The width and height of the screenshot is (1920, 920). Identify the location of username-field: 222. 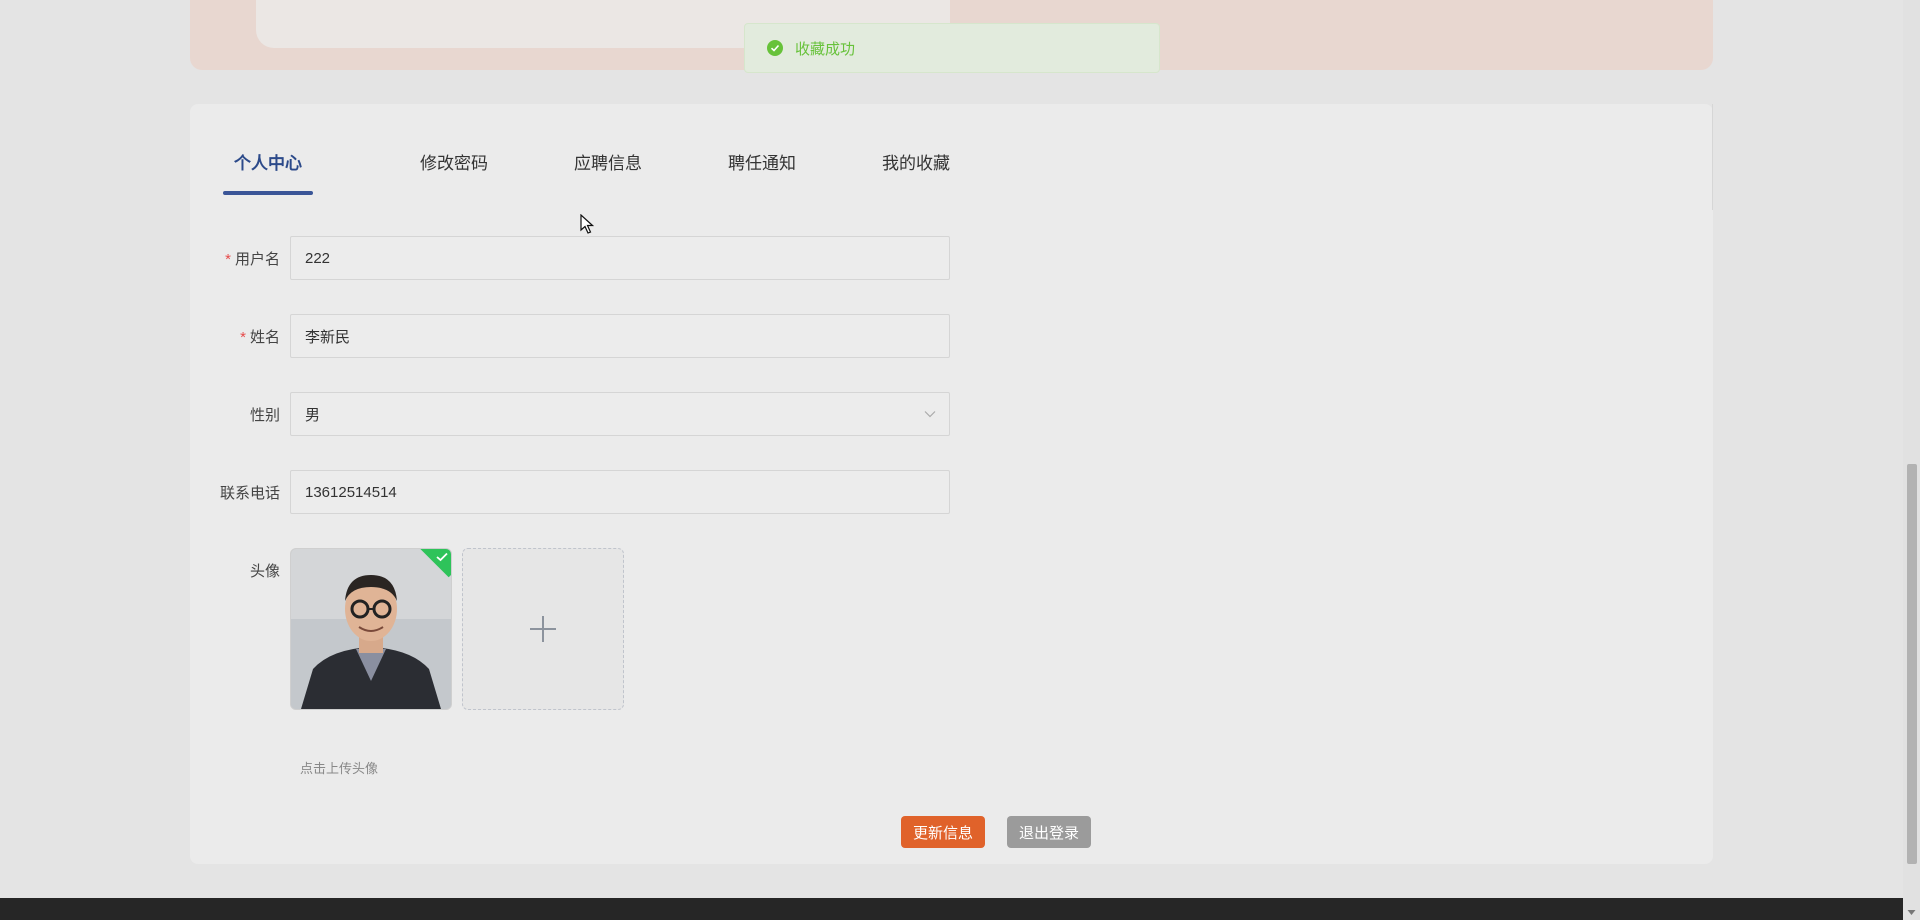
(620, 258).